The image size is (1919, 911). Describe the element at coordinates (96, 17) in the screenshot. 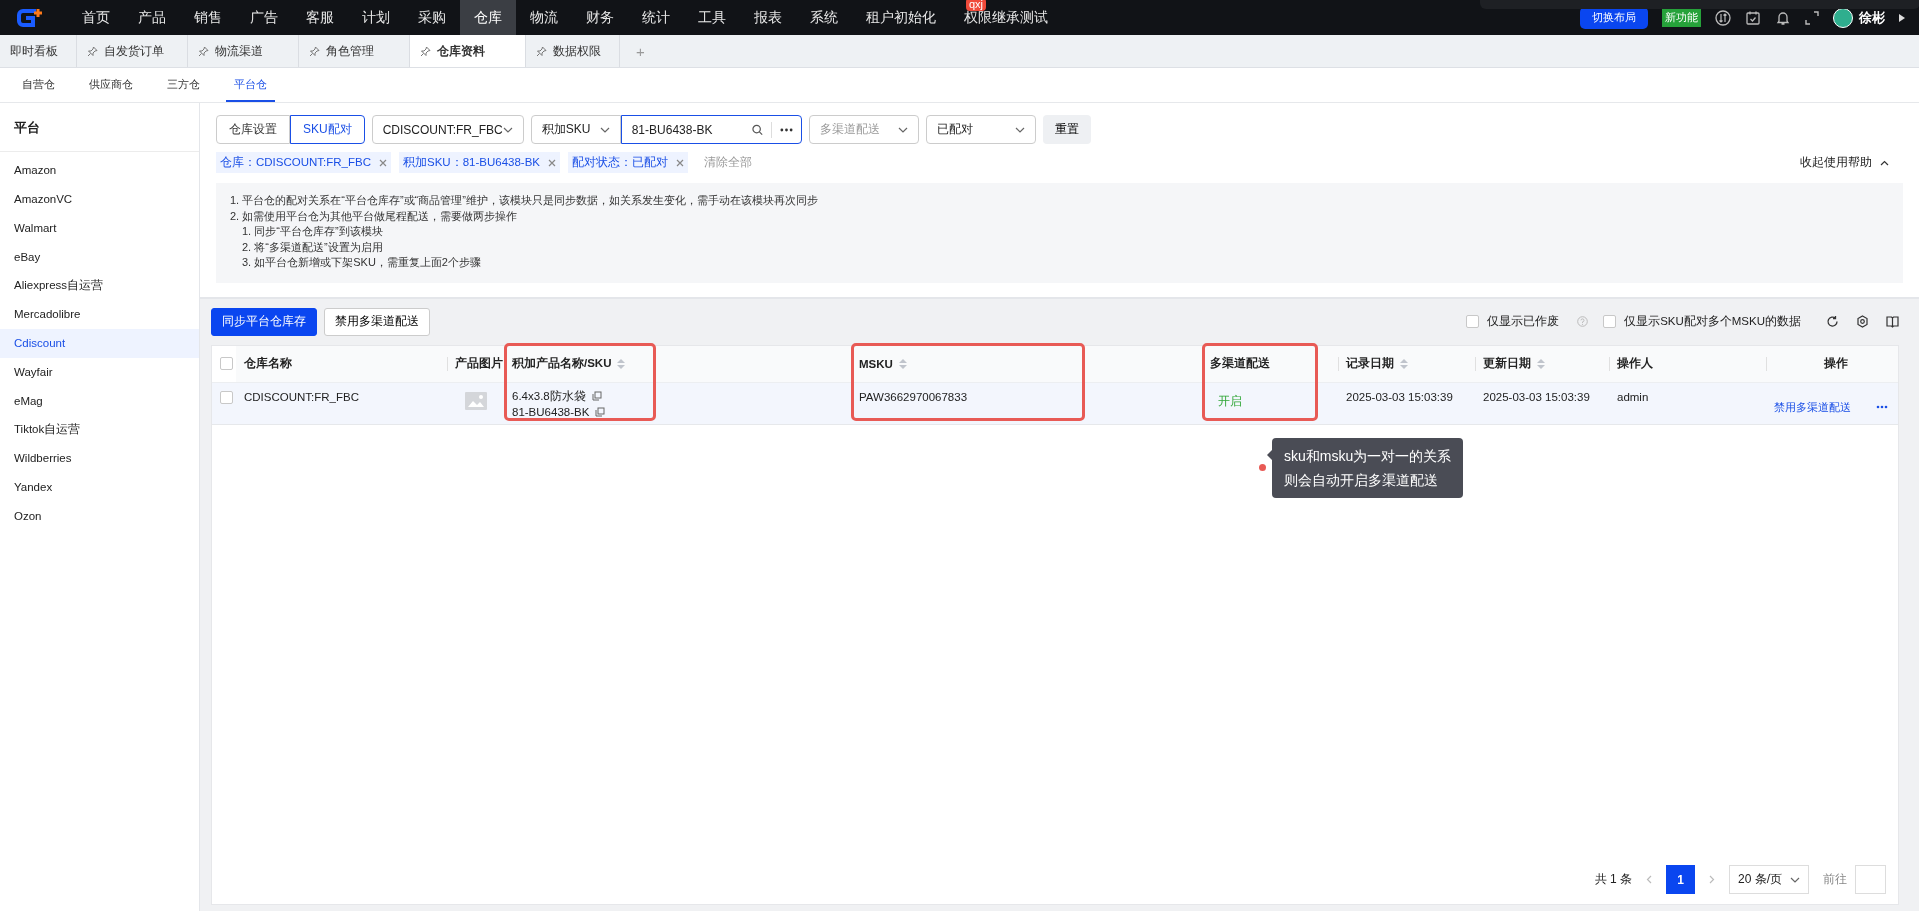

I see `nav-menu-item: 首页` at that location.